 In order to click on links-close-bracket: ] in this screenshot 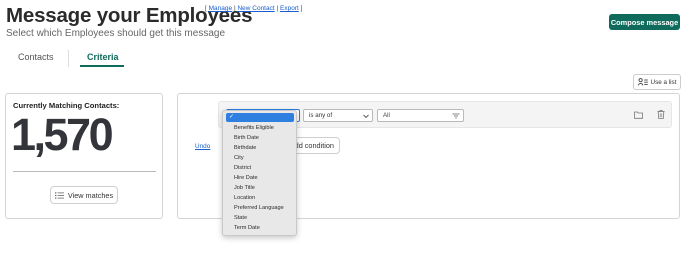, I will do `click(301, 8)`.